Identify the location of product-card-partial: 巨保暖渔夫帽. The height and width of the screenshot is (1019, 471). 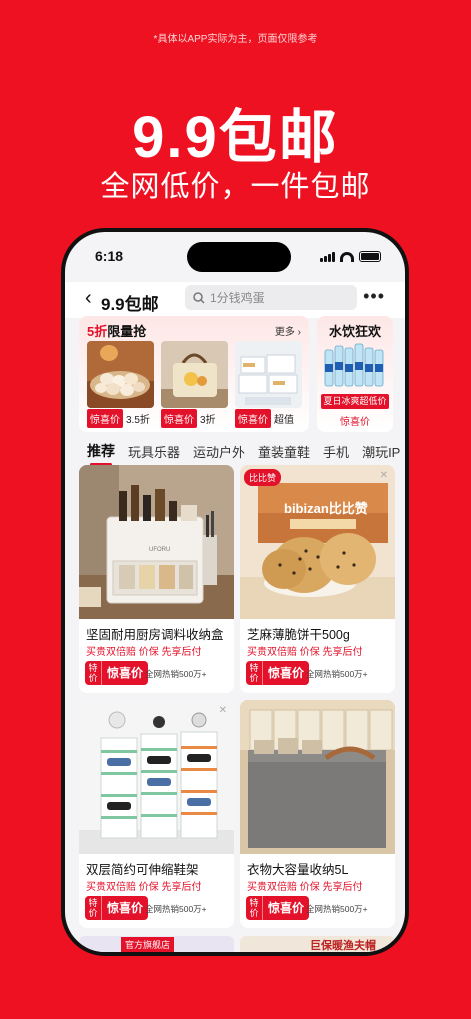
(317, 944).